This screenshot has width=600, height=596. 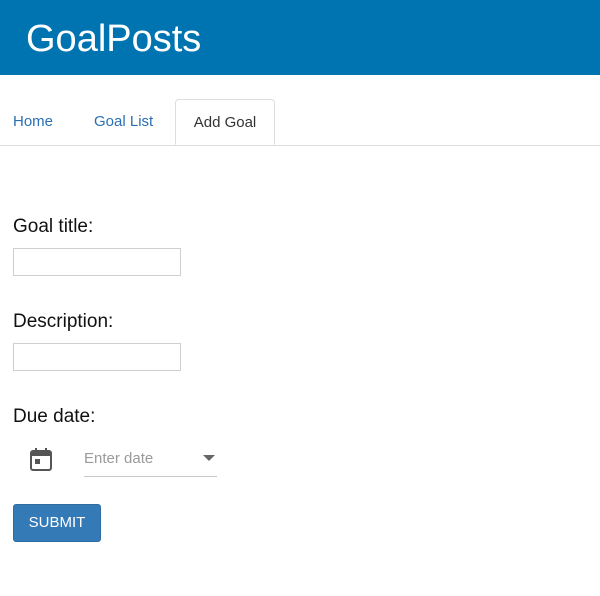 What do you see at coordinates (53, 226) in the screenshot?
I see `goal-title-label: Goal title:` at bounding box center [53, 226].